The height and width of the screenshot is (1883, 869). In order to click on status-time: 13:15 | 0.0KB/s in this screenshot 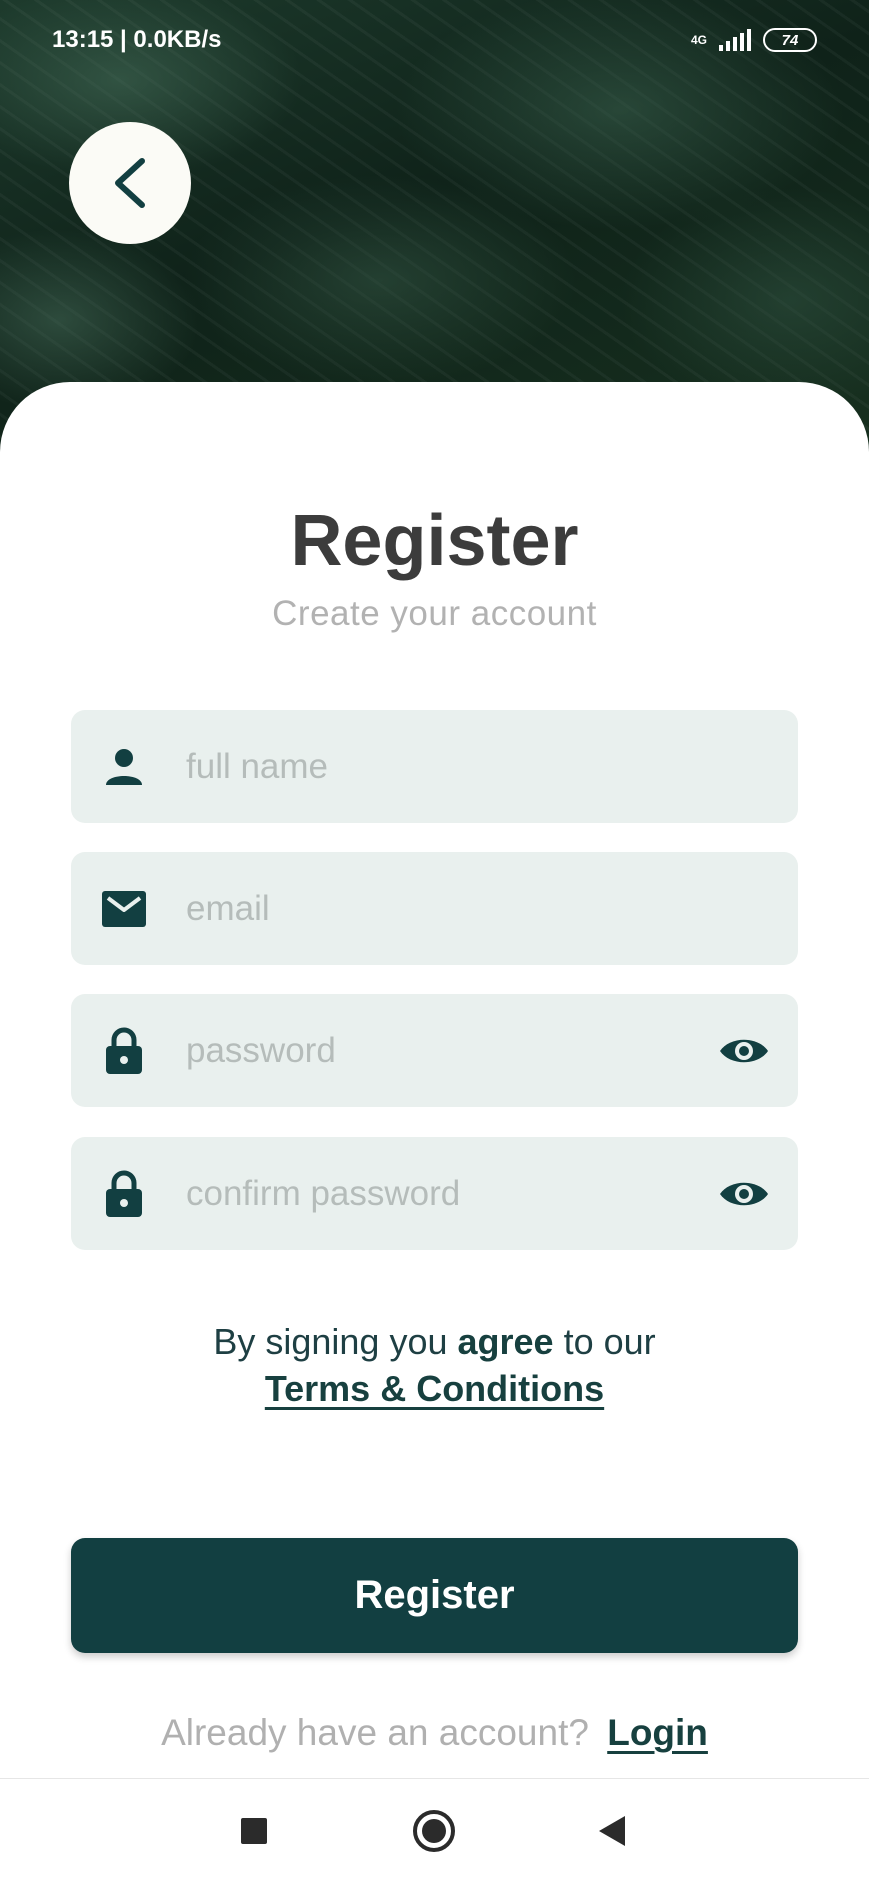, I will do `click(137, 39)`.